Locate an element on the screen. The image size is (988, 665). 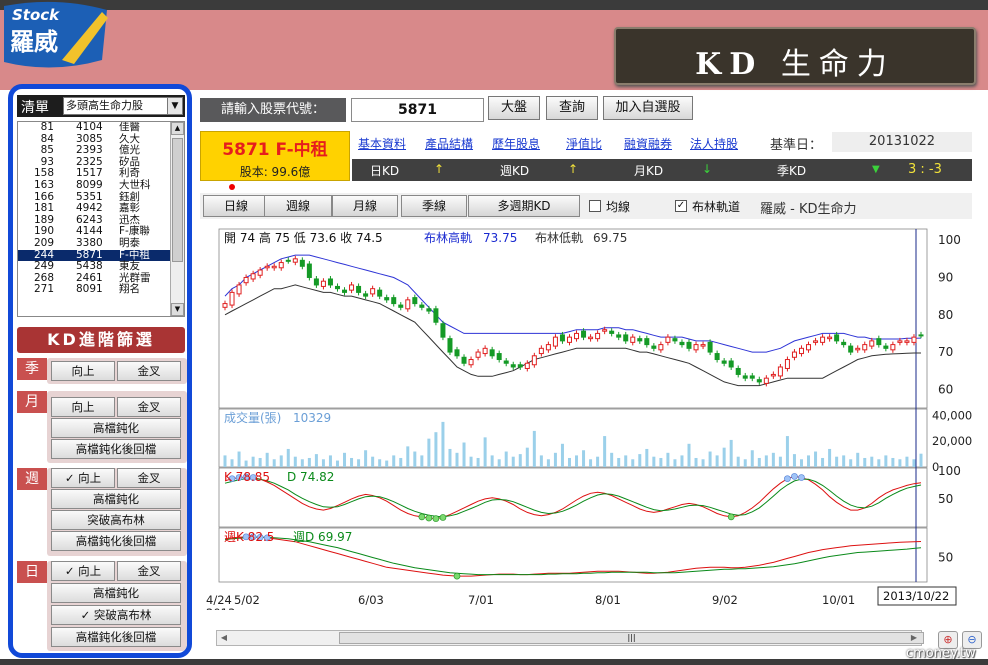
stock-list-row: 181 4942 嘉彰 is located at coordinates (101, 209).